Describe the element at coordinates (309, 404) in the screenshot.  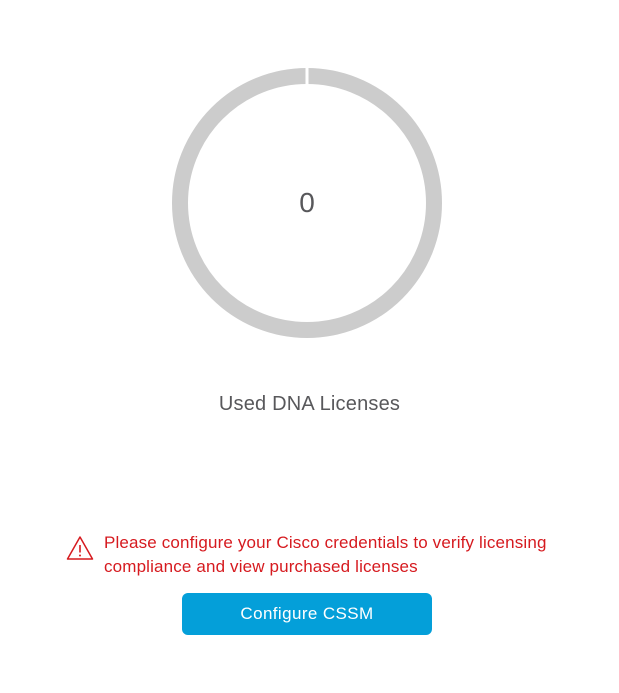
I see `used-licenses-label: Used DNA Licenses` at that location.